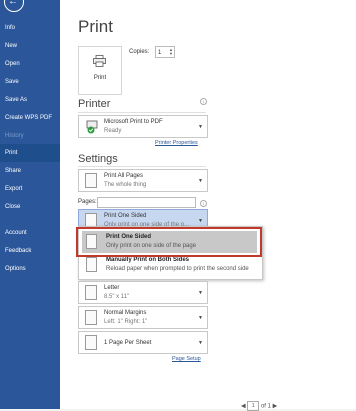 Image resolution: width=356 pixels, height=411 pixels. What do you see at coordinates (30, 82) in the screenshot?
I see `sidebar-item-save: Save` at bounding box center [30, 82].